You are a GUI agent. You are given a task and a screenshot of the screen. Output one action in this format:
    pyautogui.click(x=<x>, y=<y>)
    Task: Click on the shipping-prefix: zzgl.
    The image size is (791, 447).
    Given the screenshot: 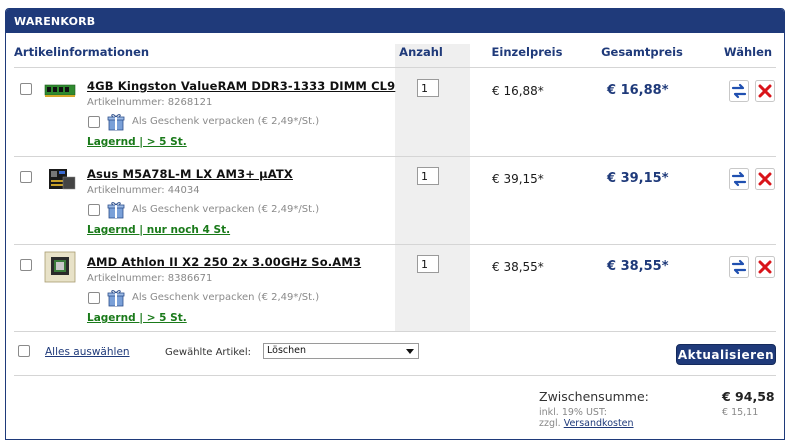 What is the action you would take?
    pyautogui.click(x=550, y=423)
    